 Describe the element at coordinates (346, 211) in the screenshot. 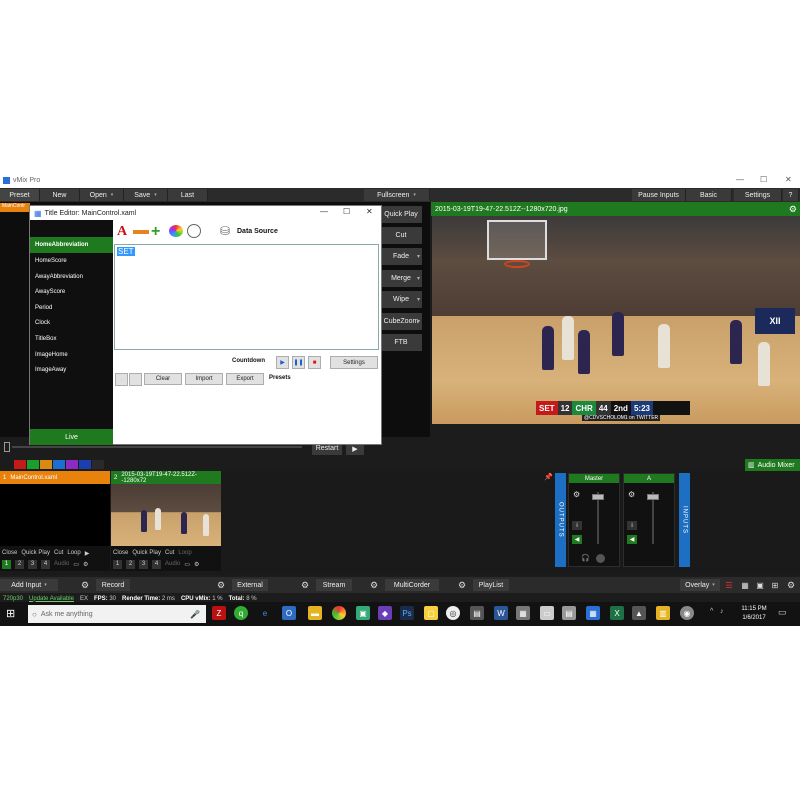

I see `dialog-maximize-icon: ☐` at that location.